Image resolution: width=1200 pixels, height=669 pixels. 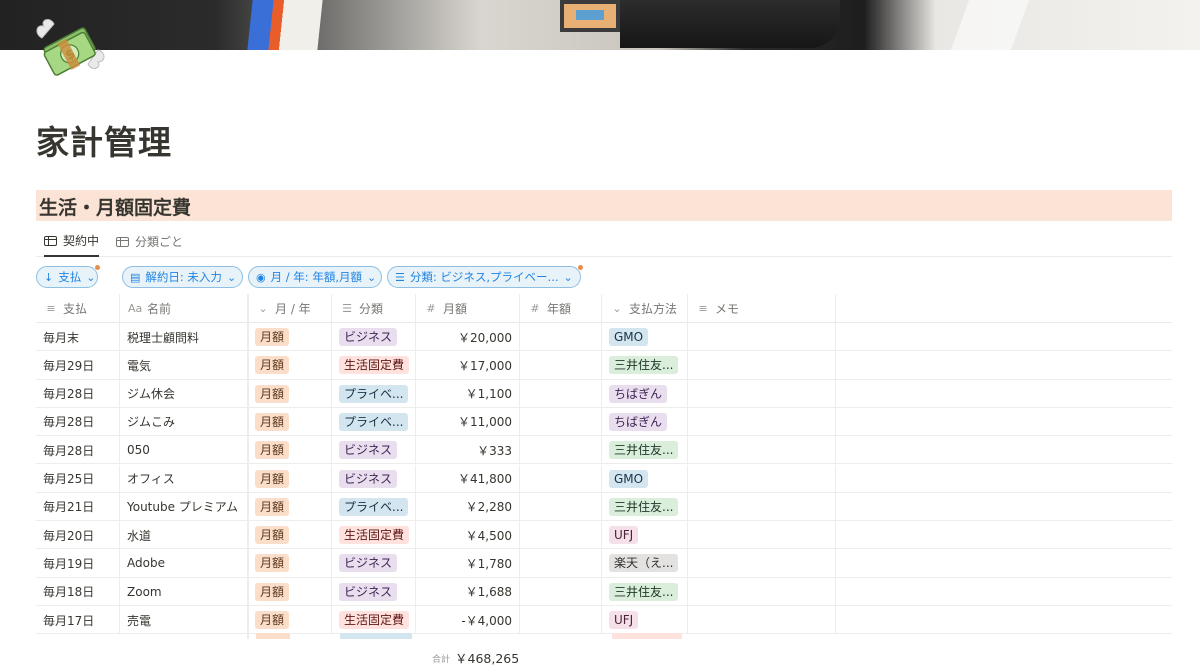 I want to click on cell-pay: 毎月20日, so click(x=78, y=535).